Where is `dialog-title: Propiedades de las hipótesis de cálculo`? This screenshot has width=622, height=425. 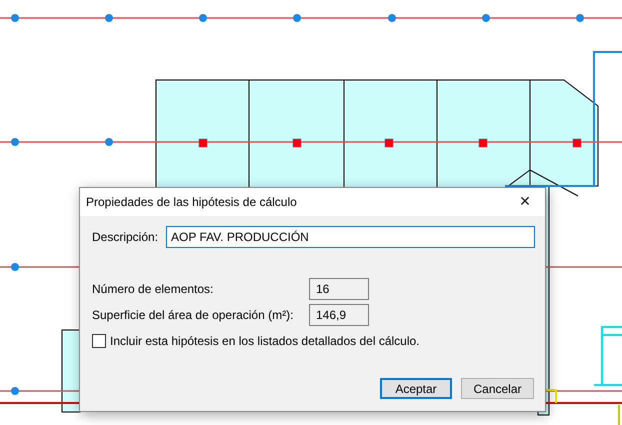
dialog-title: Propiedades de las hipótesis de cálculo is located at coordinates (191, 202).